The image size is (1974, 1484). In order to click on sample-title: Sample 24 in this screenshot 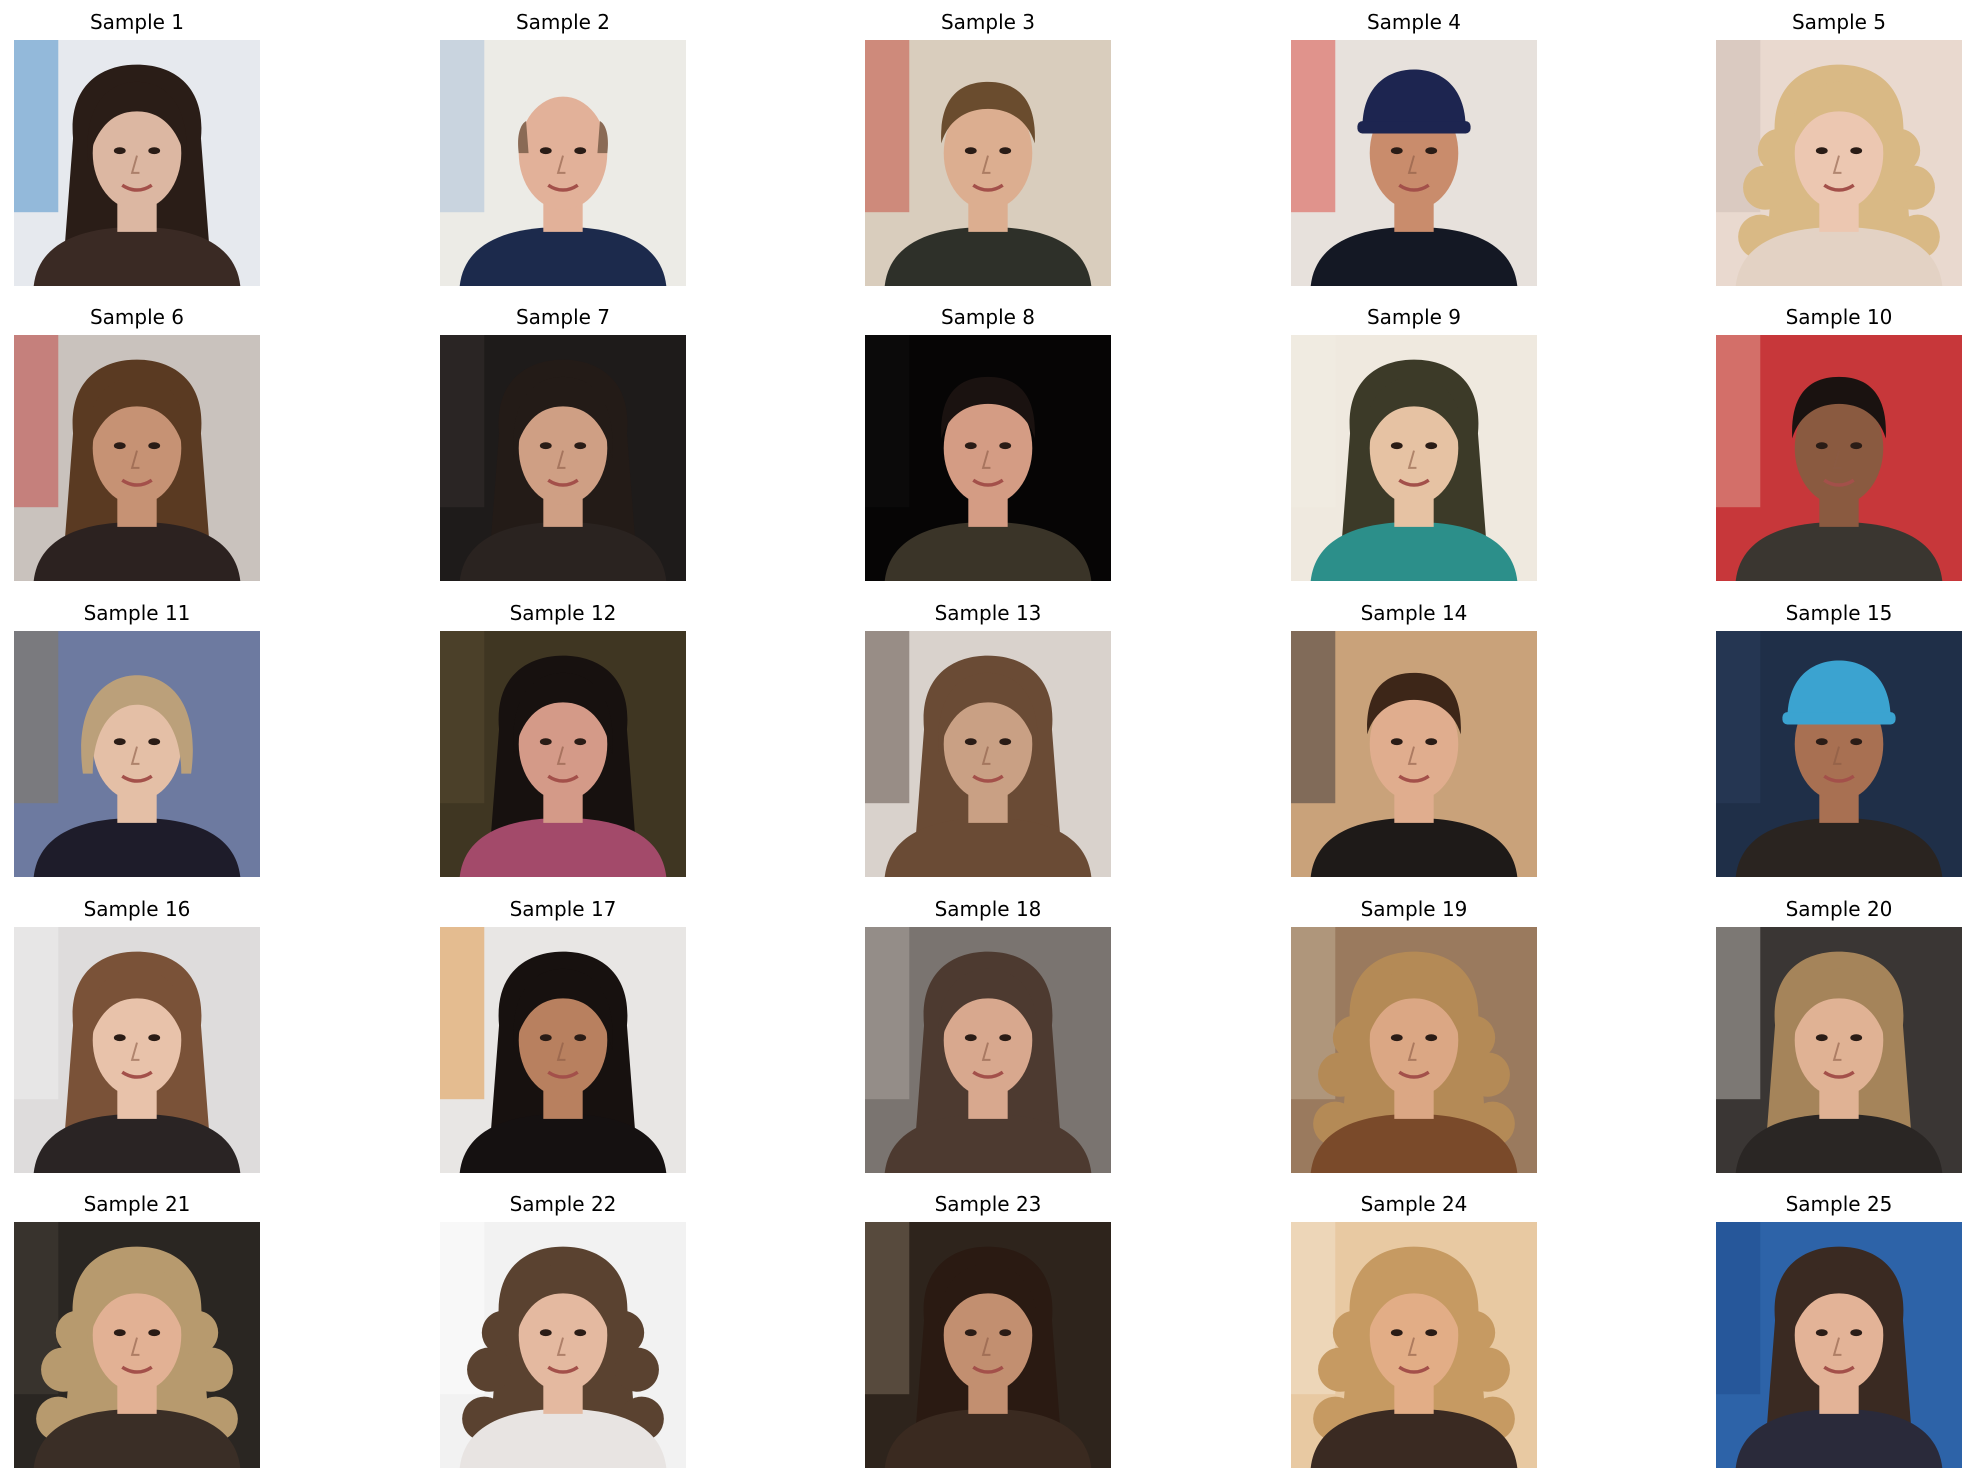, I will do `click(1414, 1204)`.